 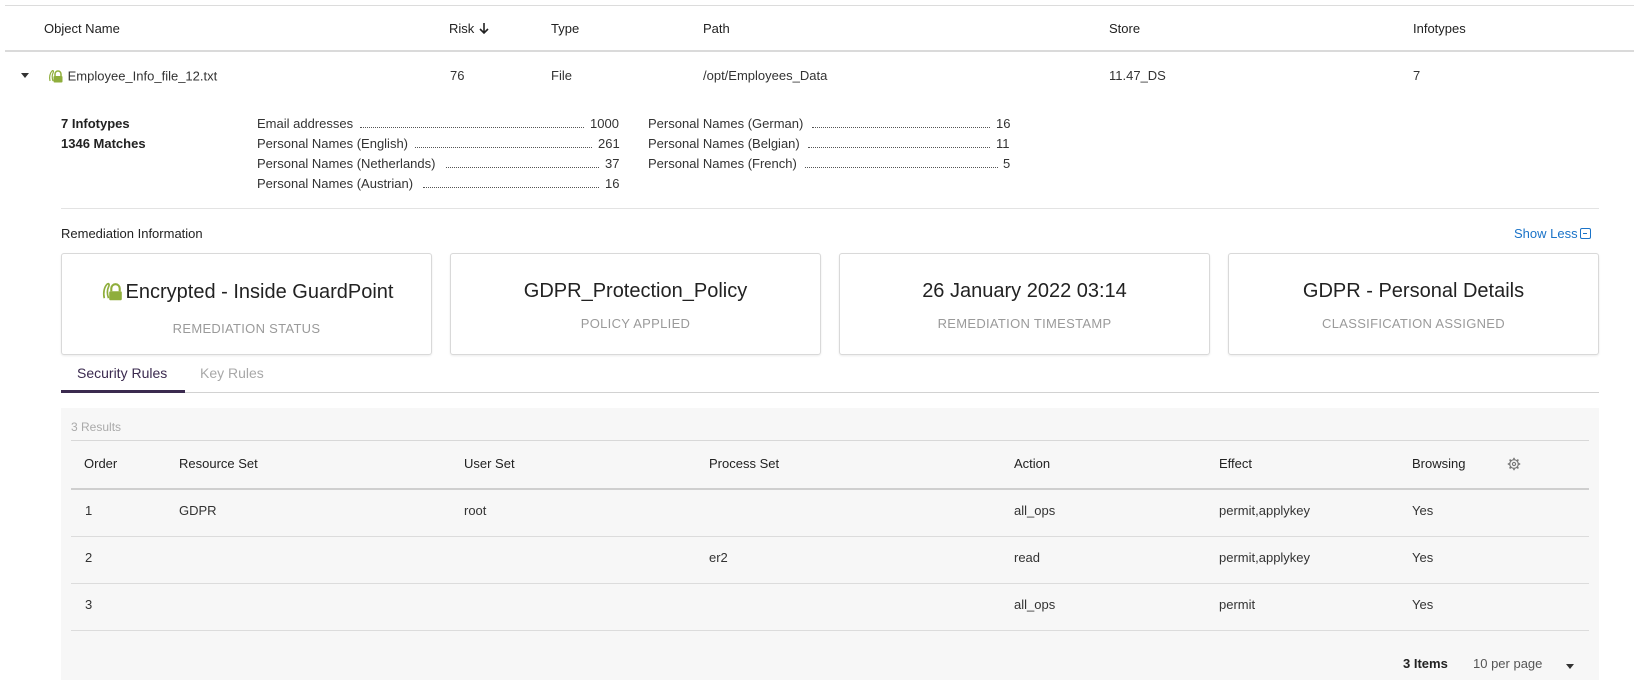 What do you see at coordinates (1237, 604) in the screenshot?
I see `rule-effect: permit` at bounding box center [1237, 604].